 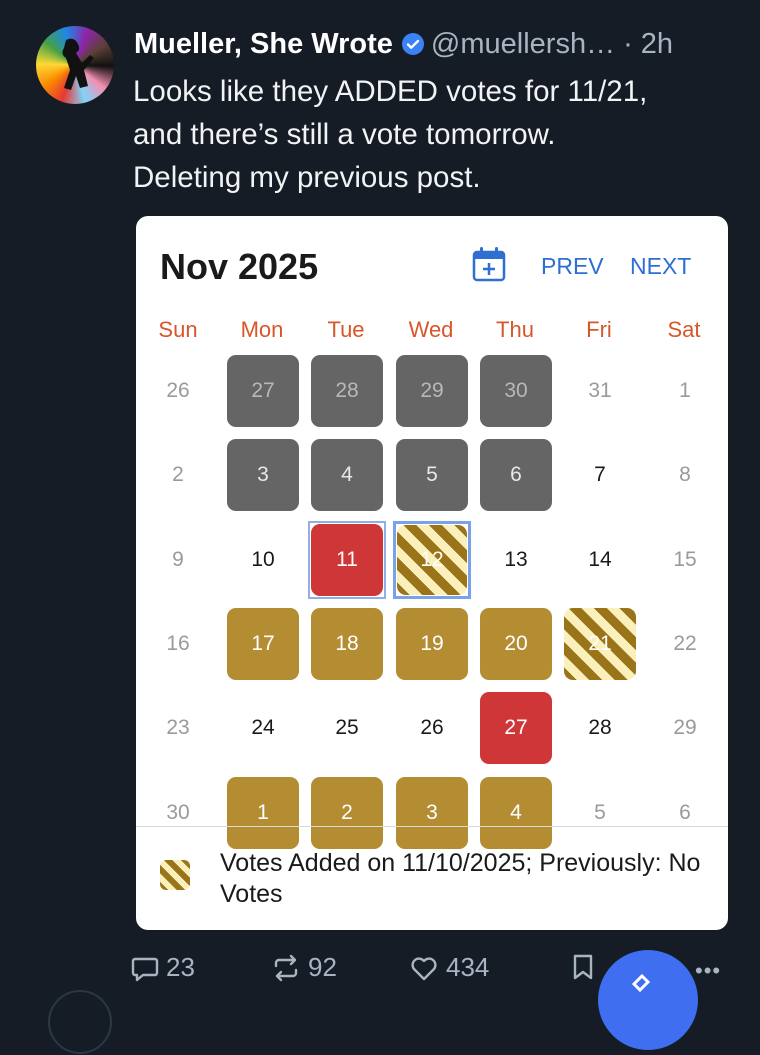 I want to click on author-name: Mueller, She Wrote, so click(x=263, y=44).